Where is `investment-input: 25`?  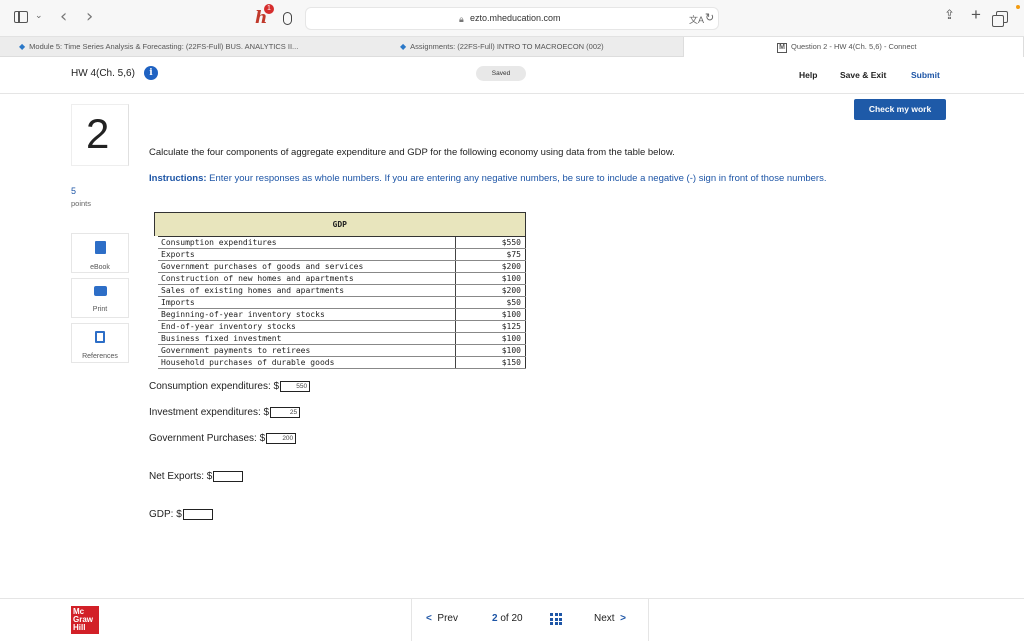
investment-input: 25 is located at coordinates (285, 412).